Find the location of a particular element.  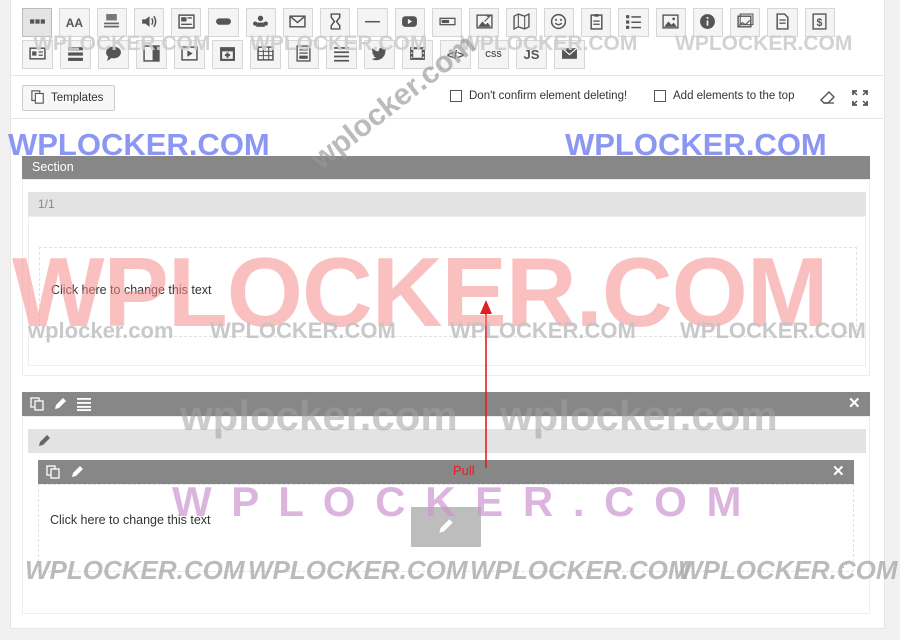

element-toolbar: AA $ </> CSS JS is located at coordinates (432, 40).